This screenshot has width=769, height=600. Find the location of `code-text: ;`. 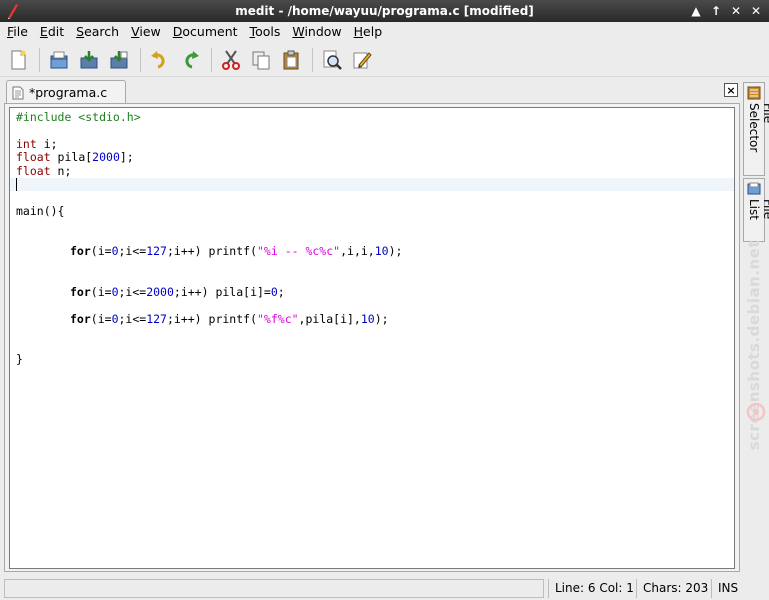

code-text: ; is located at coordinates (281, 292).